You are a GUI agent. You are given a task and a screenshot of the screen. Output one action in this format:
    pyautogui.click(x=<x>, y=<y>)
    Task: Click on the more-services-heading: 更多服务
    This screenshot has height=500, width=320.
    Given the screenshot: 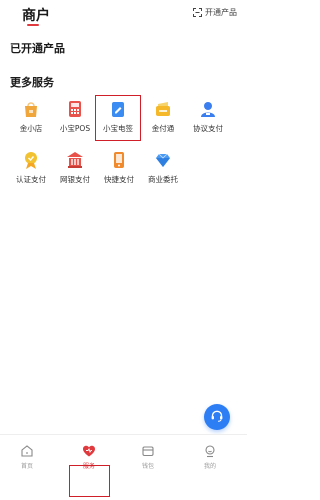 What is the action you would take?
    pyautogui.click(x=32, y=82)
    